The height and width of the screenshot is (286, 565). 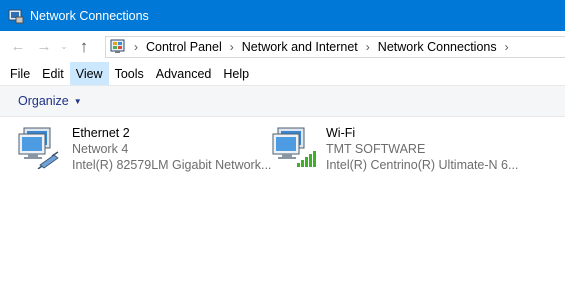 What do you see at coordinates (129, 74) in the screenshot?
I see `menu-tools: Tools` at bounding box center [129, 74].